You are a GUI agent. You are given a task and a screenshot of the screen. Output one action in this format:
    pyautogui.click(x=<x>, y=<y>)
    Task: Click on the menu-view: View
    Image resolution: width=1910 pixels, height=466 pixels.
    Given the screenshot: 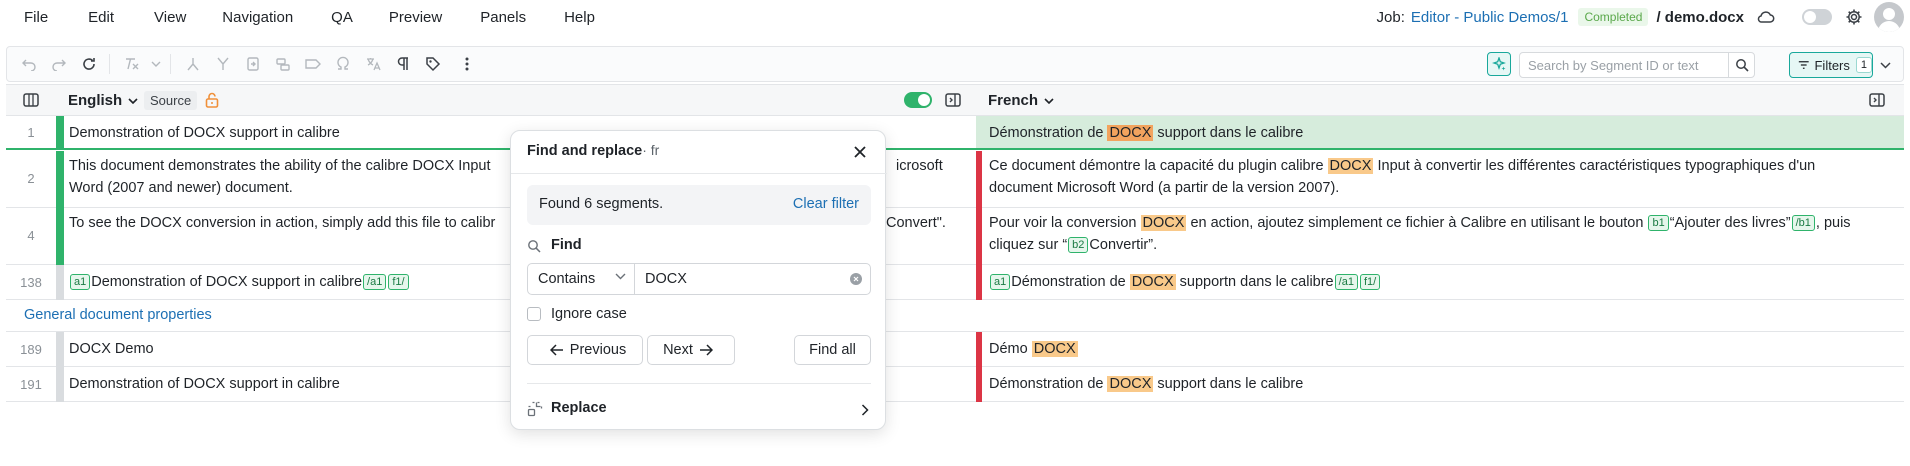 What is the action you would take?
    pyautogui.click(x=170, y=17)
    